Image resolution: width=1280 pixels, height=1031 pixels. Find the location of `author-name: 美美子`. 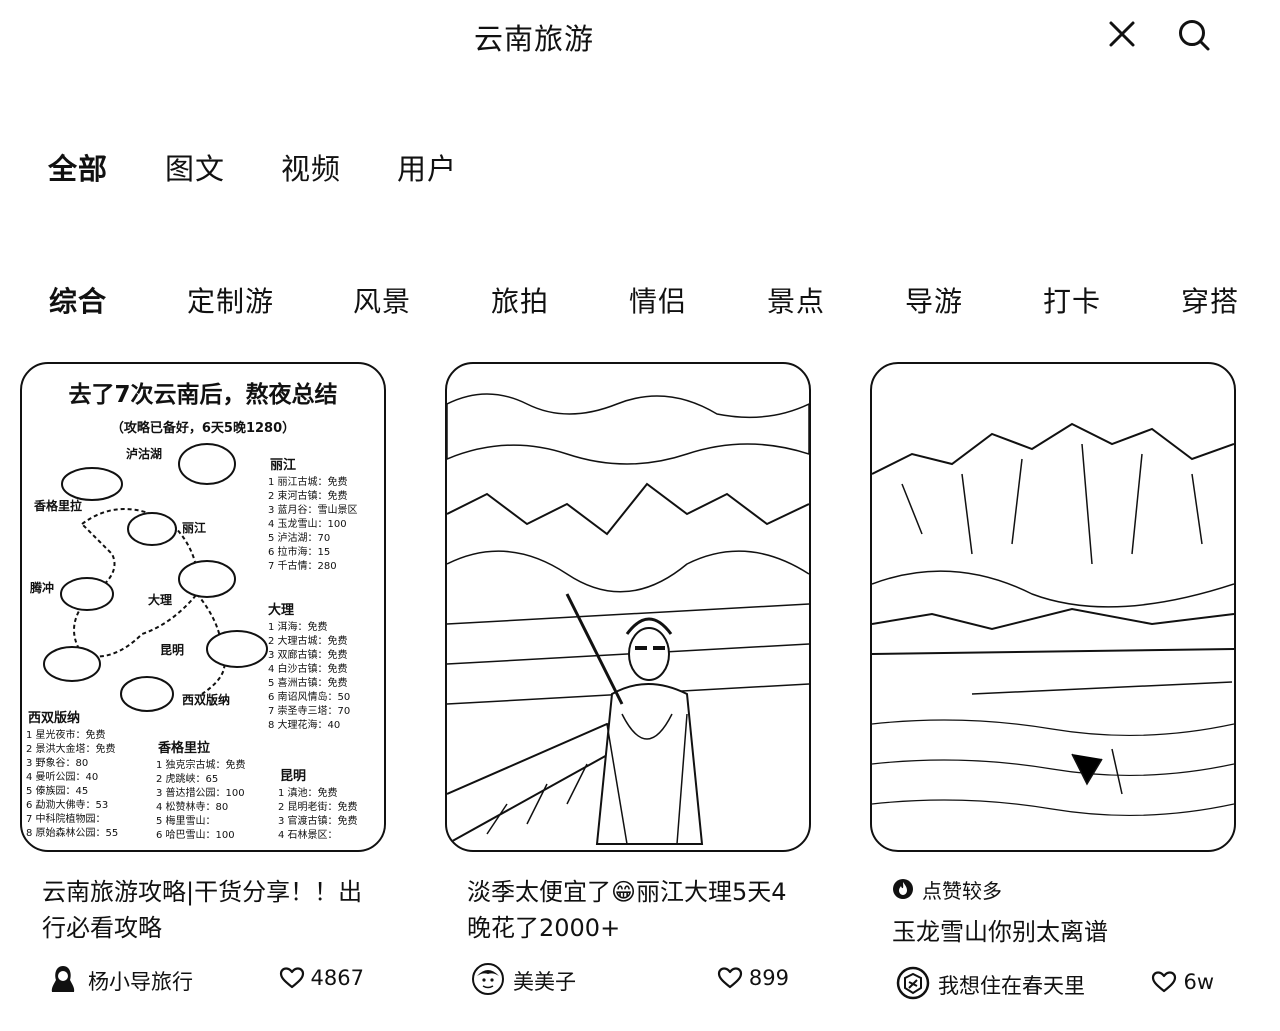

author-name: 美美子 is located at coordinates (544, 981).